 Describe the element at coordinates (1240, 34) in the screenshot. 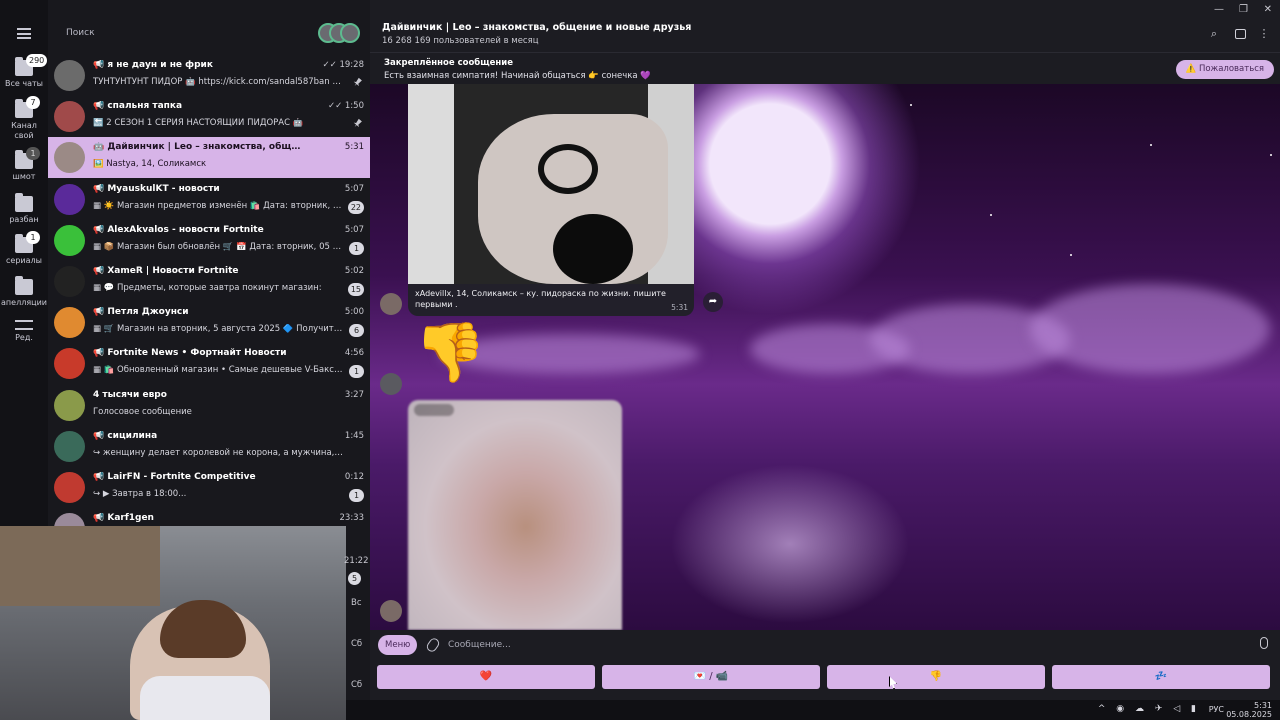

I see `sidebar-toggle-icon` at that location.